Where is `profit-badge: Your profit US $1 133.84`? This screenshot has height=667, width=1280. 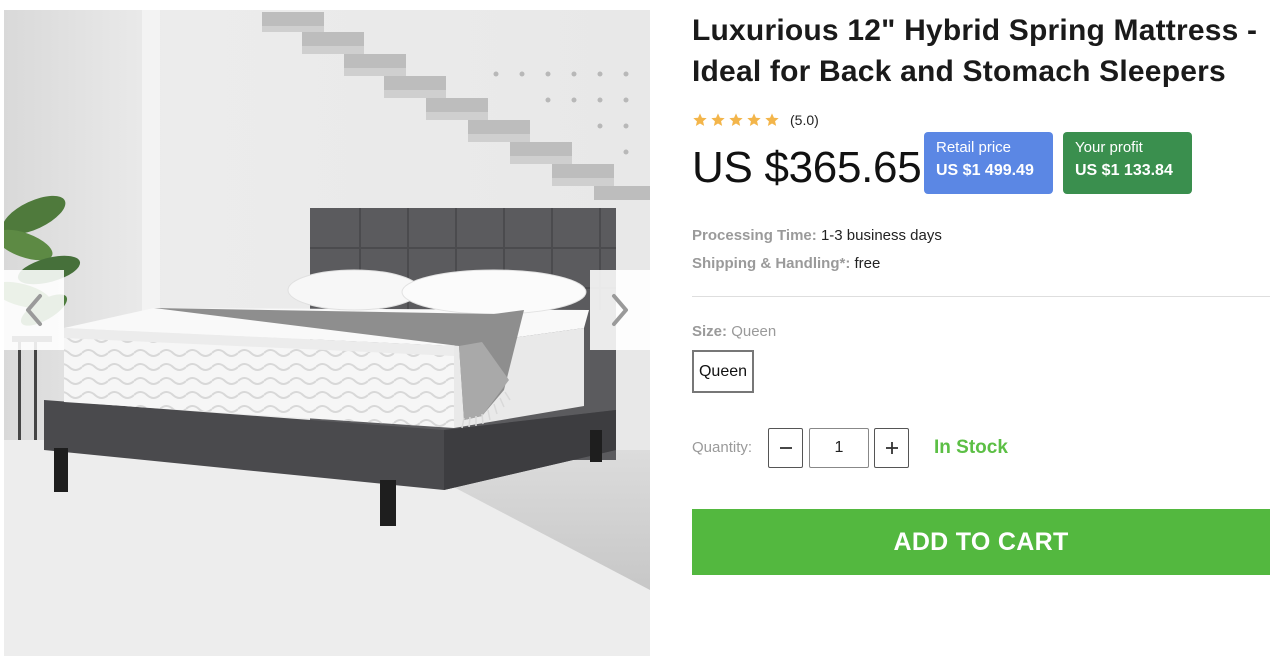 profit-badge: Your profit US $1 133.84 is located at coordinates (1127, 163).